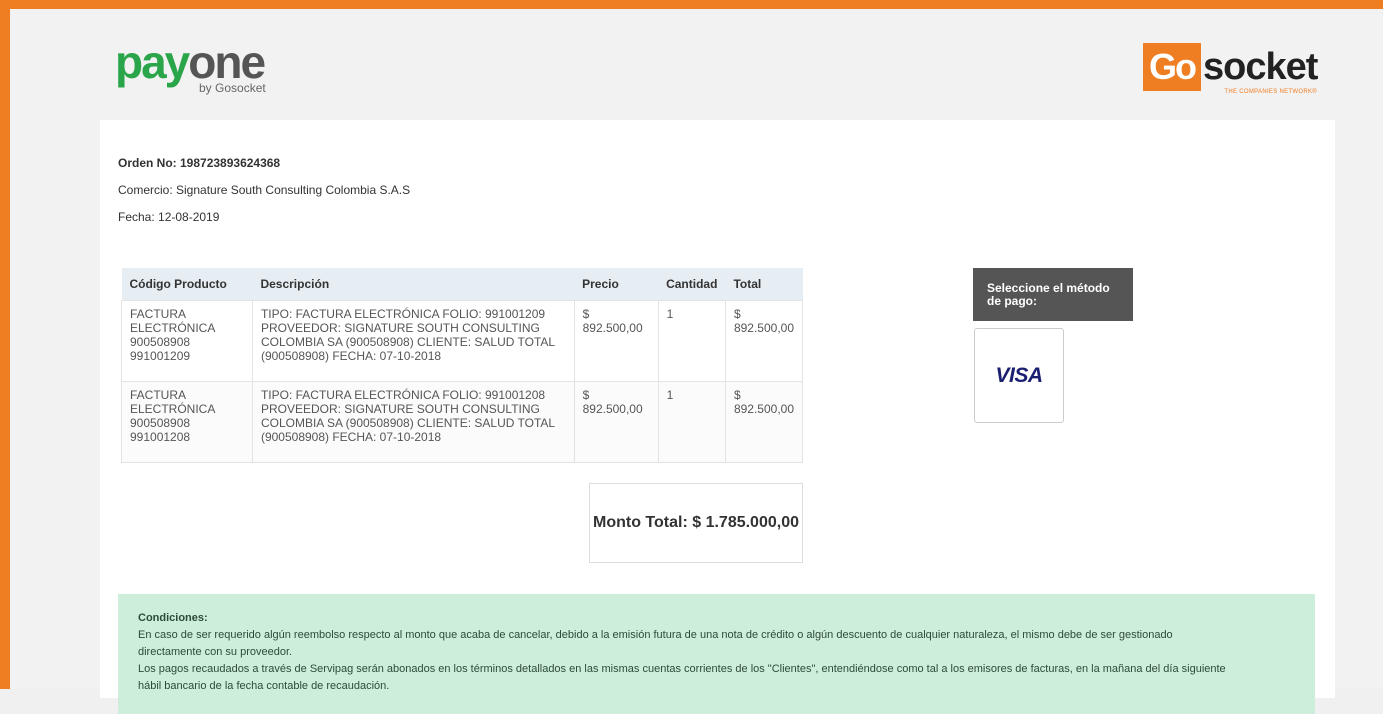 The height and width of the screenshot is (714, 1383). Describe the element at coordinates (616, 284) in the screenshot. I see `col-header-price: Precio` at that location.